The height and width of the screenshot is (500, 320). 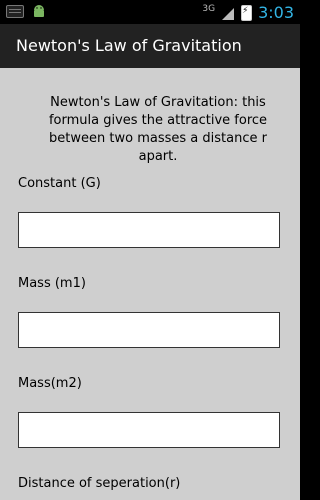 I want to click on app-title: Newton's Law of Gravitation, so click(x=129, y=45).